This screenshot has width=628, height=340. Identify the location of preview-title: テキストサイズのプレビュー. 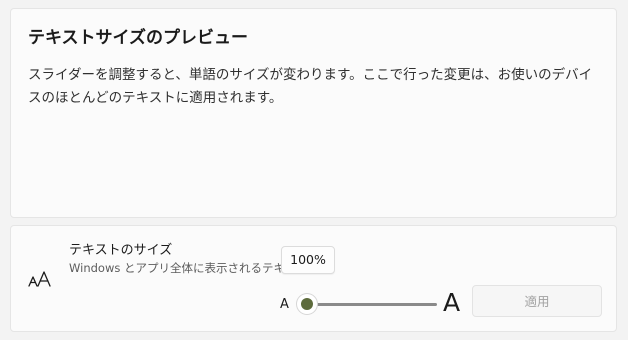
(138, 38).